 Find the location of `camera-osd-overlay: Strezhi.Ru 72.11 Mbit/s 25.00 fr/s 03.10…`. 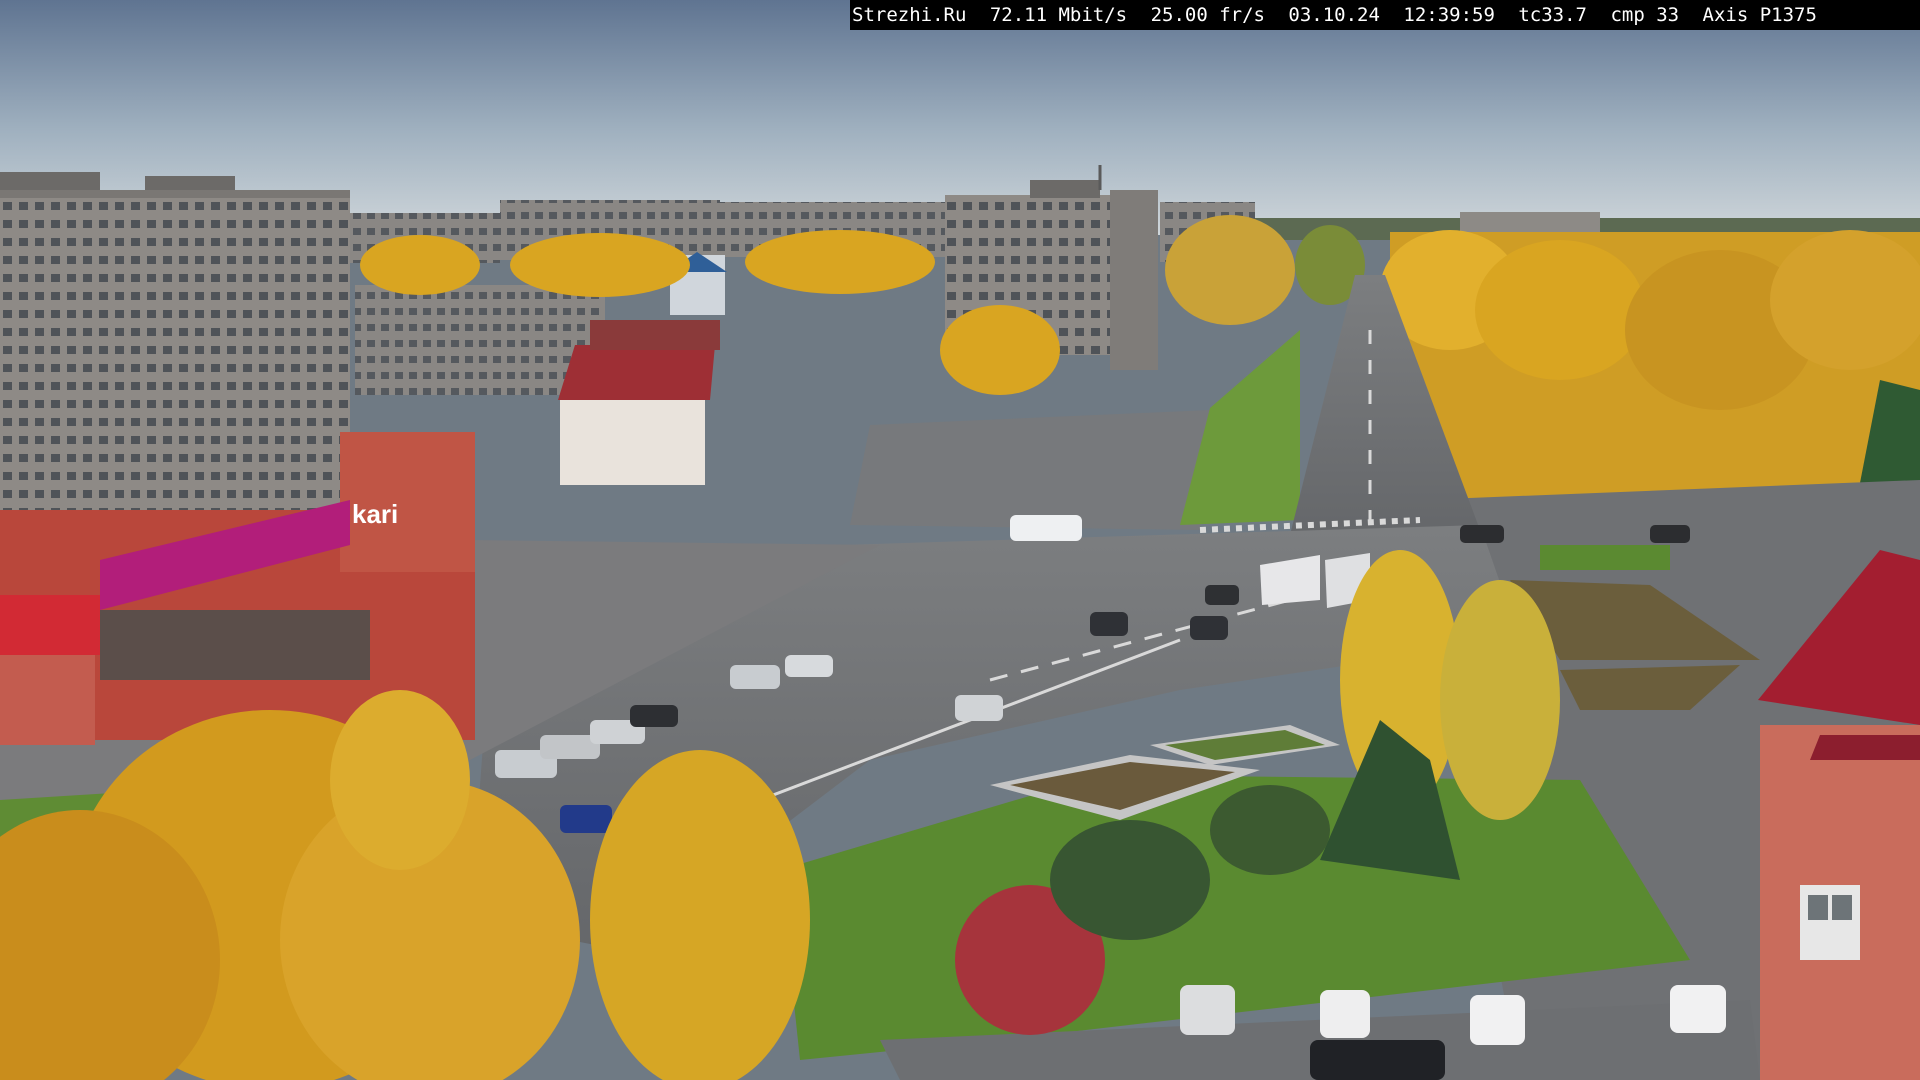

camera-osd-overlay: Strezhi.Ru 72.11 Mbit/s 25.00 fr/s 03.10… is located at coordinates (1385, 15).